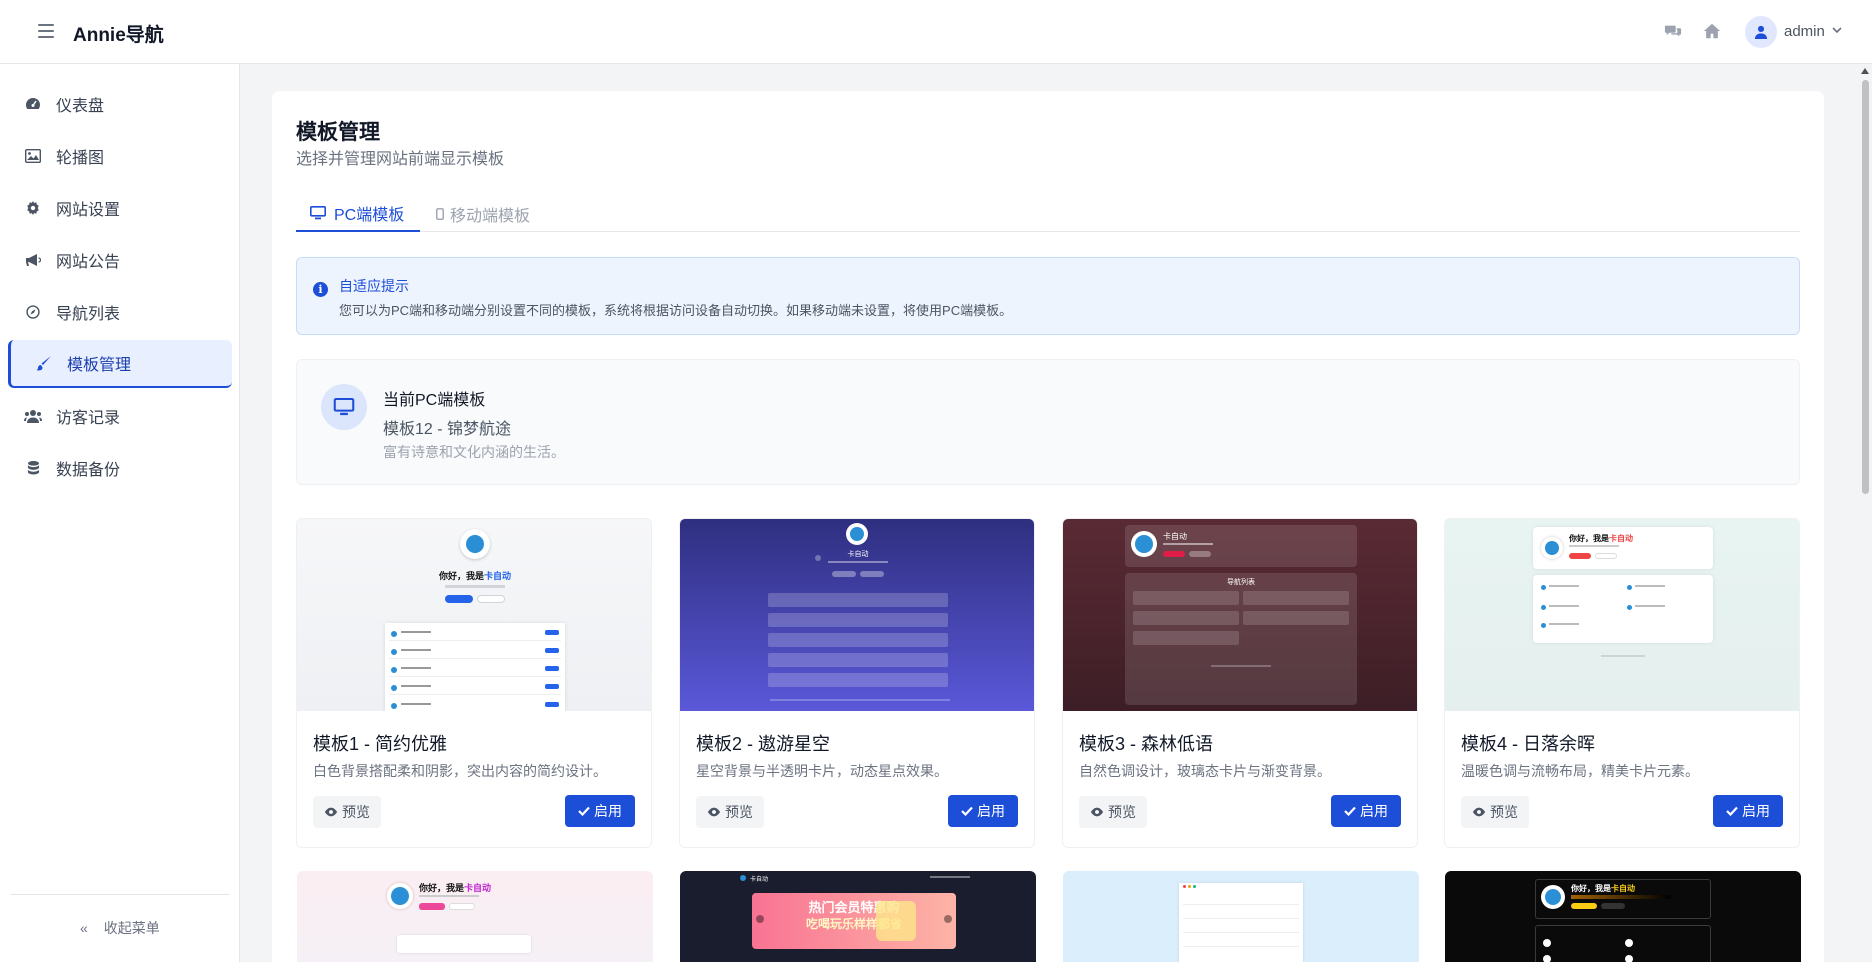  I want to click on avatar, so click(1761, 32).